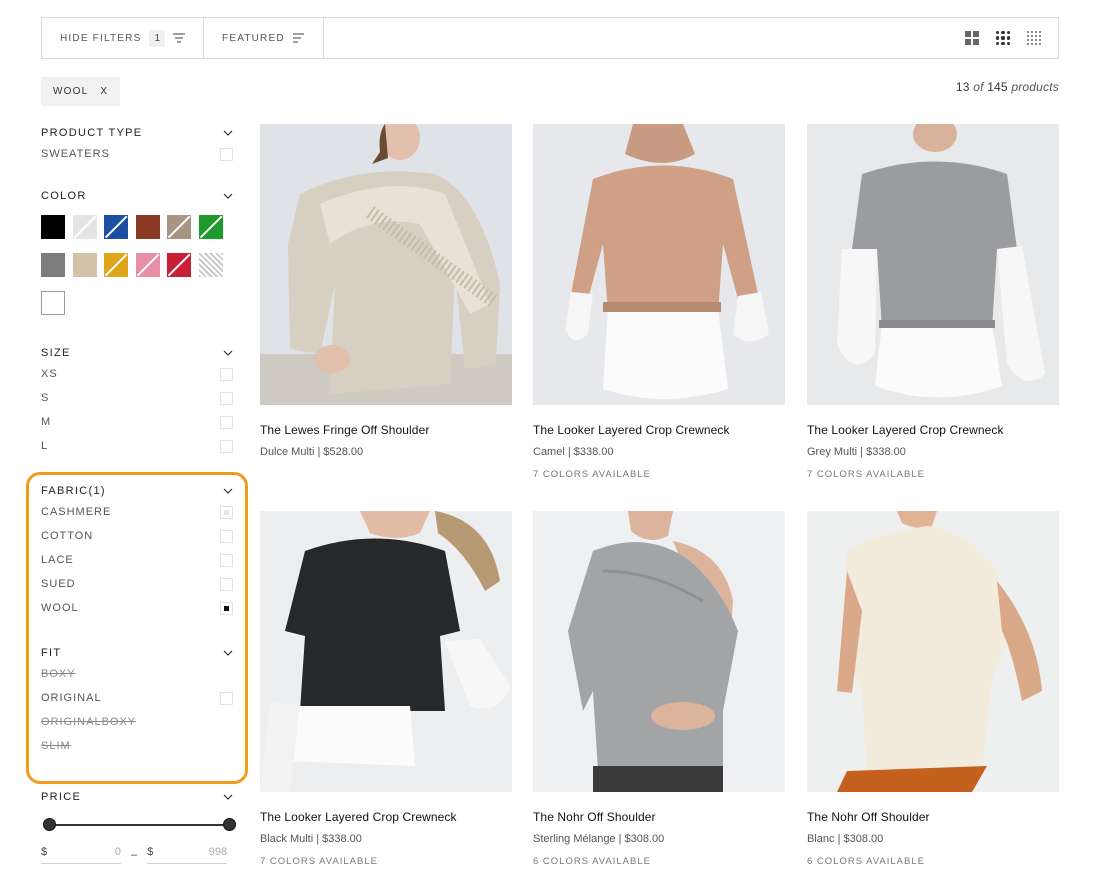  Describe the element at coordinates (147, 265) in the screenshot. I see `color-swatch-pink` at that location.